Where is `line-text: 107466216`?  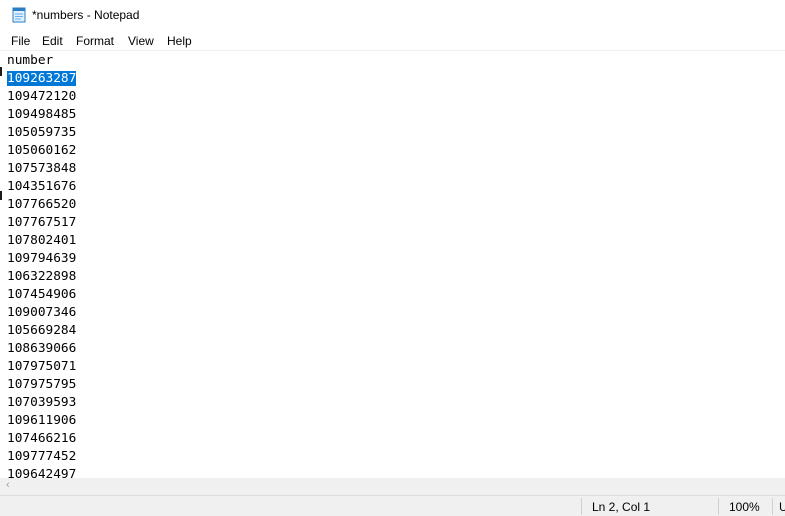 line-text: 107466216 is located at coordinates (42, 438).